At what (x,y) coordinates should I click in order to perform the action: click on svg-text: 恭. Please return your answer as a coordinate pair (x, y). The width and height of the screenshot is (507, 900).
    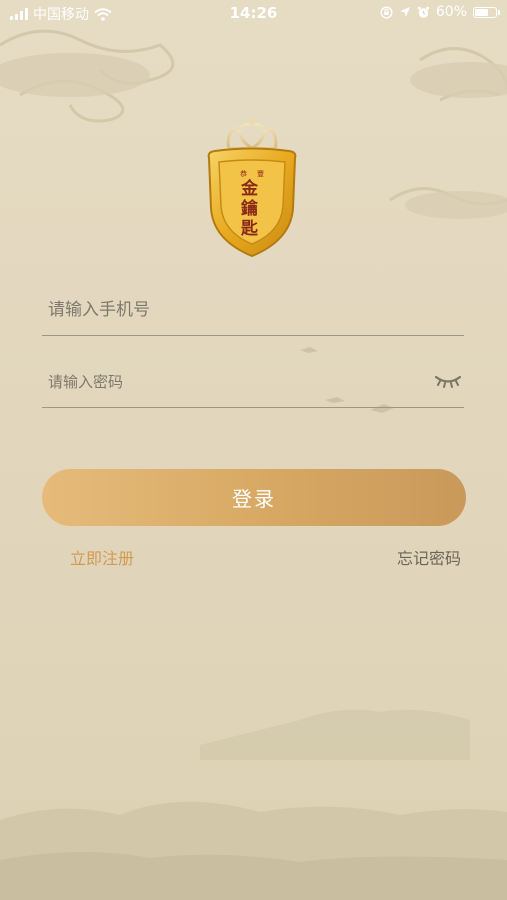
    Looking at the image, I should click on (243, 174).